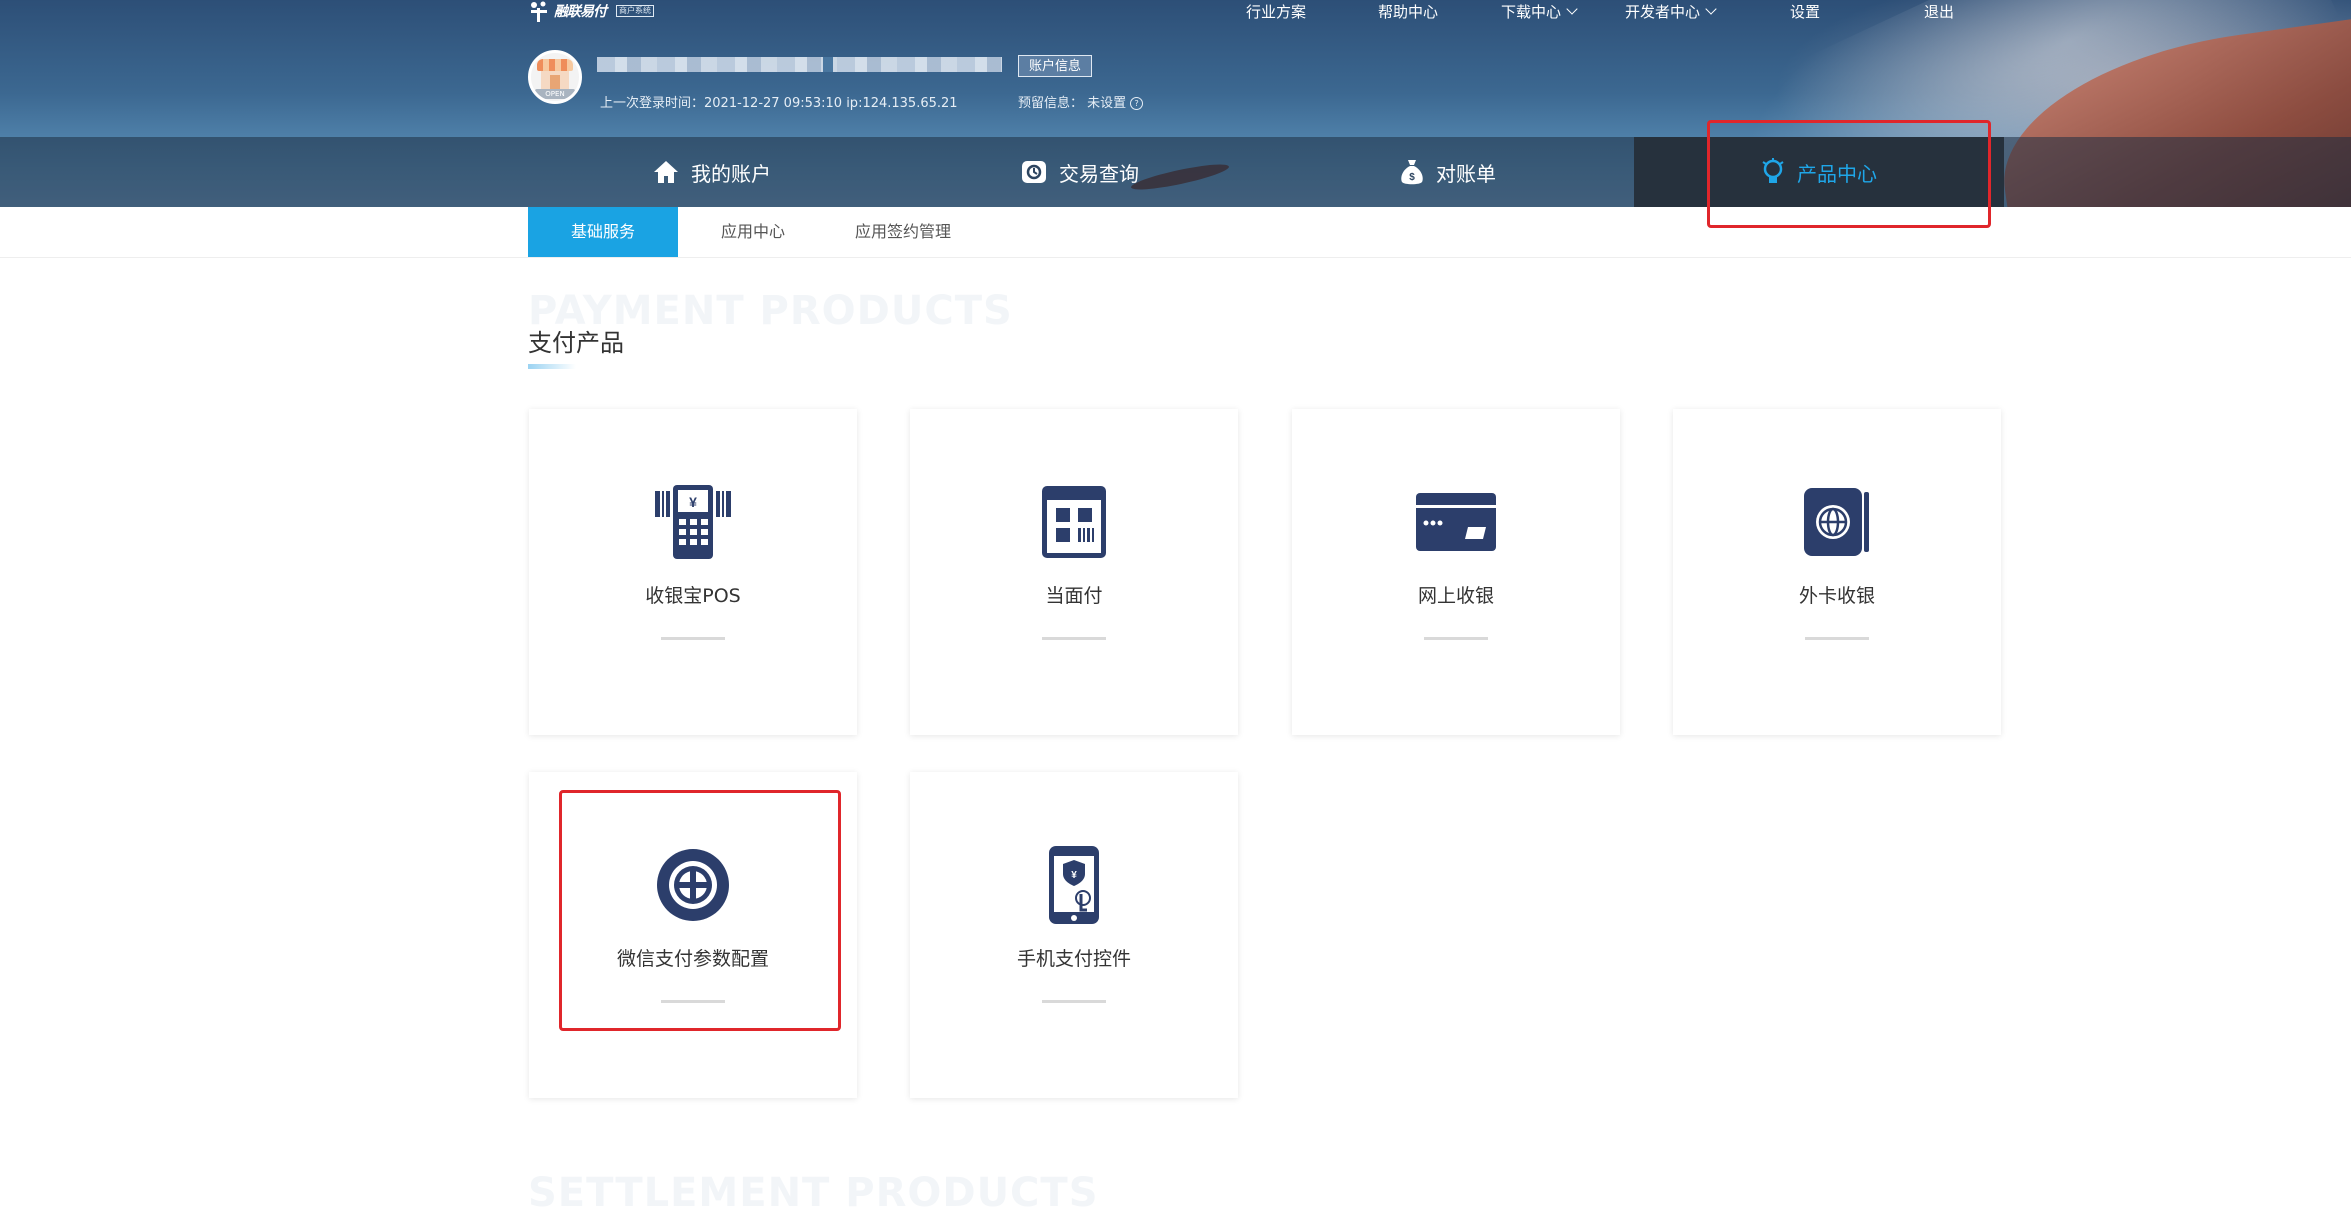 Image resolution: width=2351 pixels, height=1216 pixels. Describe the element at coordinates (576, 343) in the screenshot. I see `section-title: 支付产品` at that location.